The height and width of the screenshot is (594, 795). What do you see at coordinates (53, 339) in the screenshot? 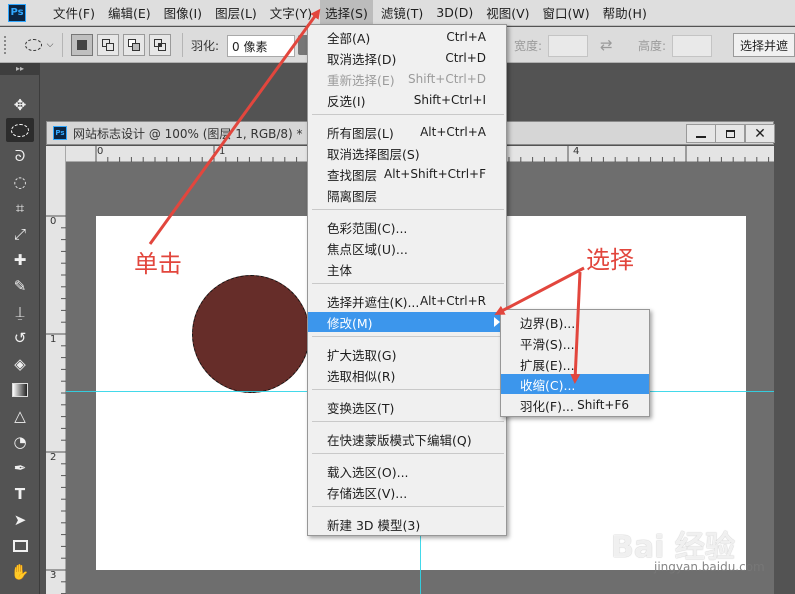
I see `ruler-left-label: 1` at bounding box center [53, 339].